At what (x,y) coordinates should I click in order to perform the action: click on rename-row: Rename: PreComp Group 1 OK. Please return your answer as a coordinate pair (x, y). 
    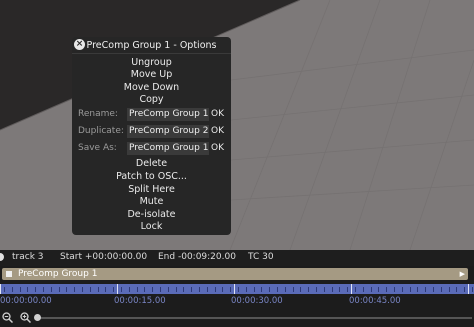
    Looking at the image, I should click on (152, 114).